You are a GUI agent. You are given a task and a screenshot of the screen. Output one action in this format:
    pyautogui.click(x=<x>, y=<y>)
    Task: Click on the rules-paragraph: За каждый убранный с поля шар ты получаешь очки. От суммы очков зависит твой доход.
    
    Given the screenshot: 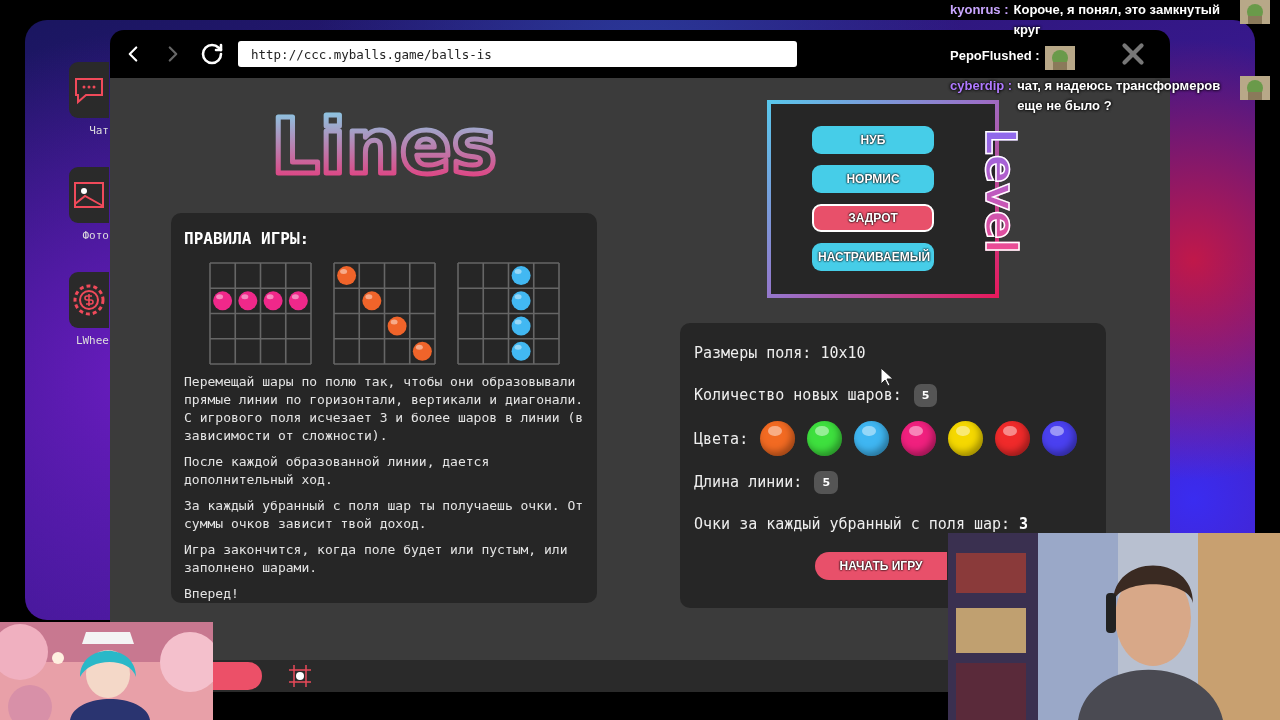 What is the action you would take?
    pyautogui.click(x=384, y=515)
    